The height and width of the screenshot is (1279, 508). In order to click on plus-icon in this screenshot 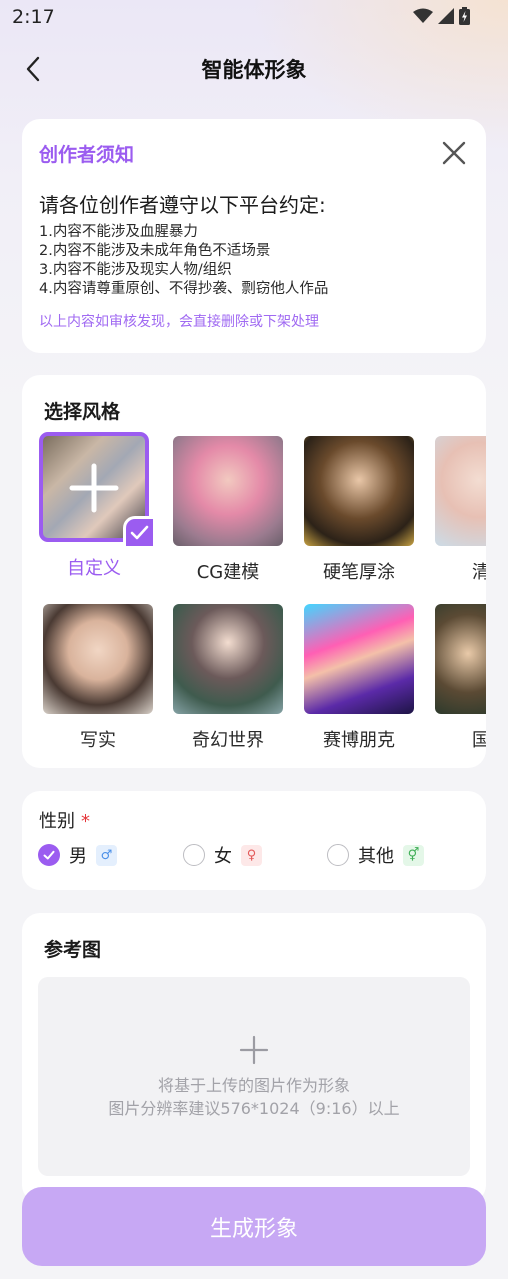, I will do `click(254, 1050)`.